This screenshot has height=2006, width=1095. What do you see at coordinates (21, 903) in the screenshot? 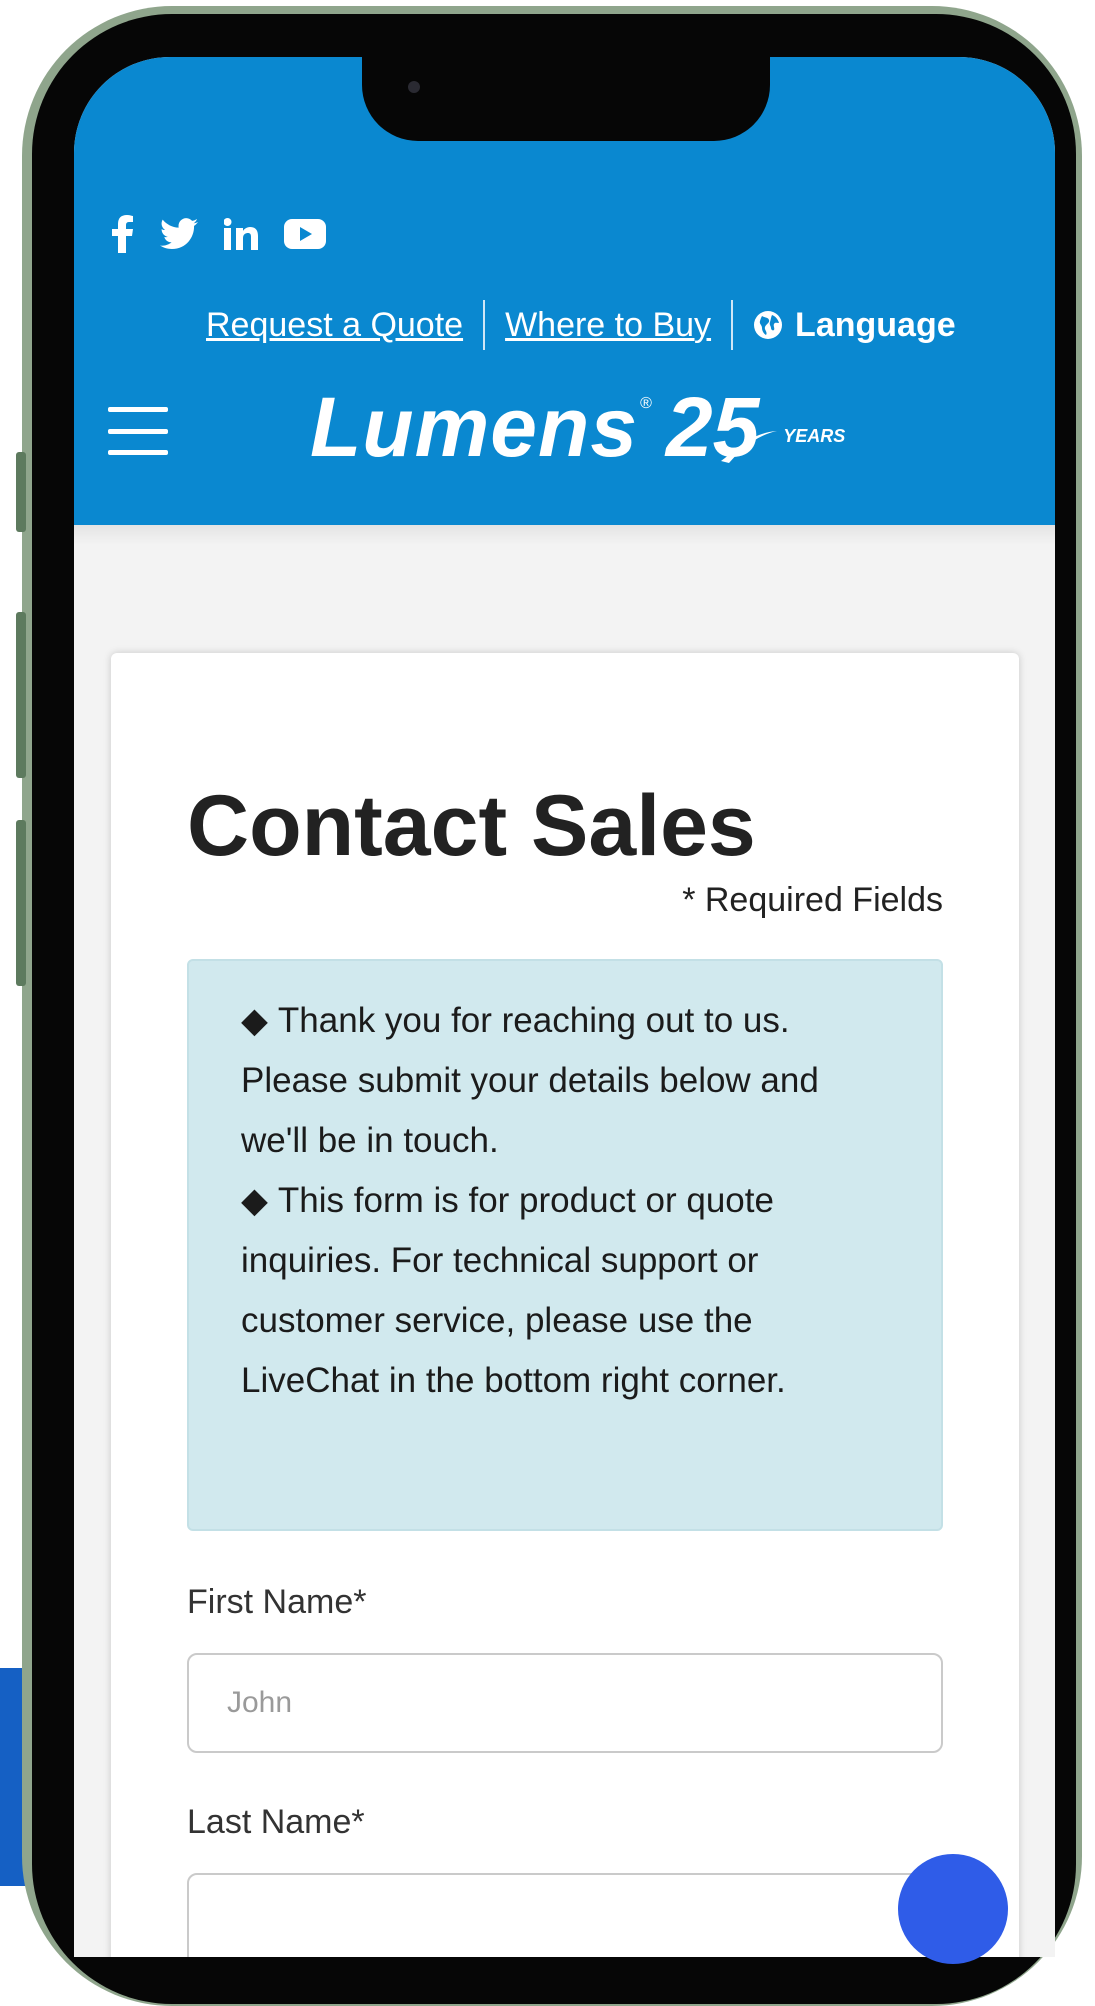
I see `phone-volume-down-button` at bounding box center [21, 903].